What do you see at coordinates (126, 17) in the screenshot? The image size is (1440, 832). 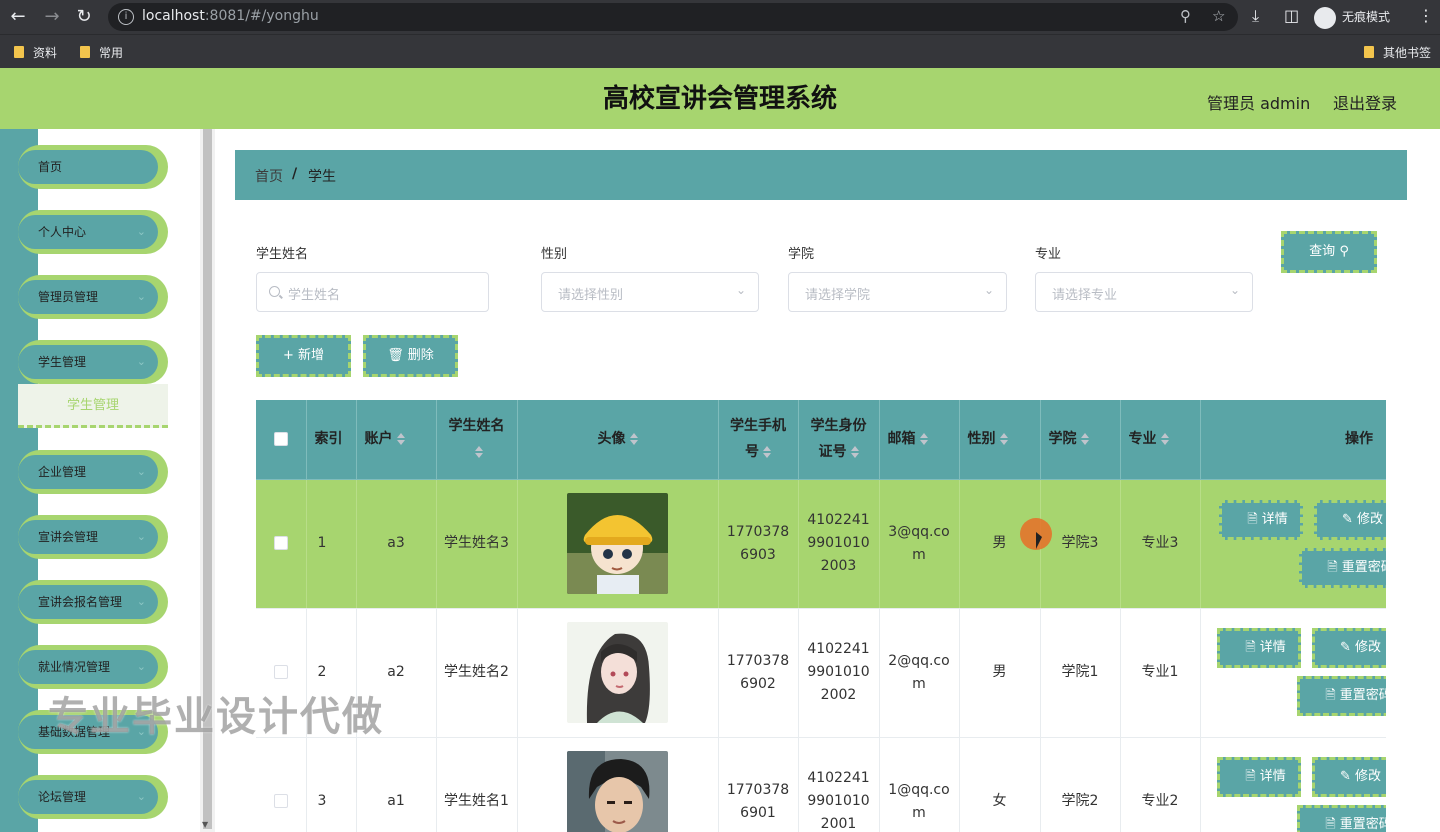 I see `site-info-icon: i` at bounding box center [126, 17].